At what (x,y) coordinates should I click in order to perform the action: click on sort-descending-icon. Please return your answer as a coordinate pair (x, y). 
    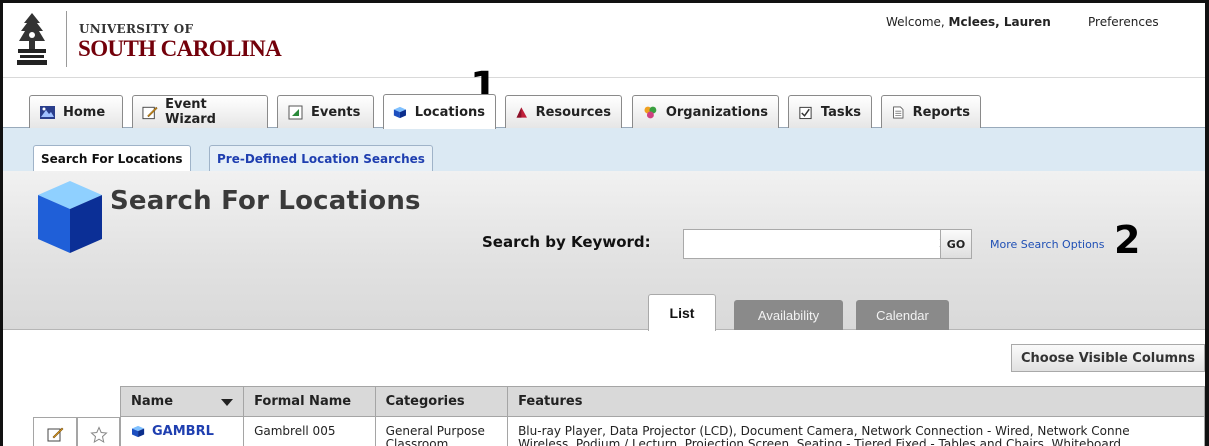
    Looking at the image, I should click on (227, 402).